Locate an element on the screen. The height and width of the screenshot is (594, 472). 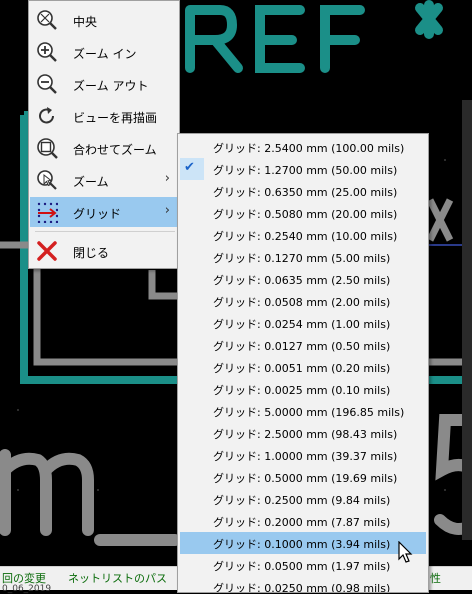
grid-option-label: グリッド: 2.5000 mm (98.43 mils) is located at coordinates (305, 434).